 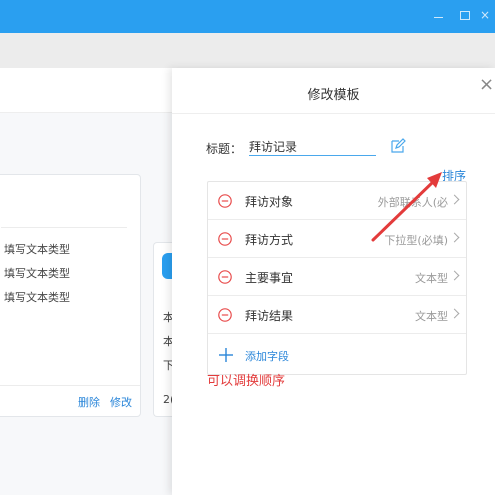 What do you see at coordinates (333, 95) in the screenshot?
I see `panel-title: 修改模板` at bounding box center [333, 95].